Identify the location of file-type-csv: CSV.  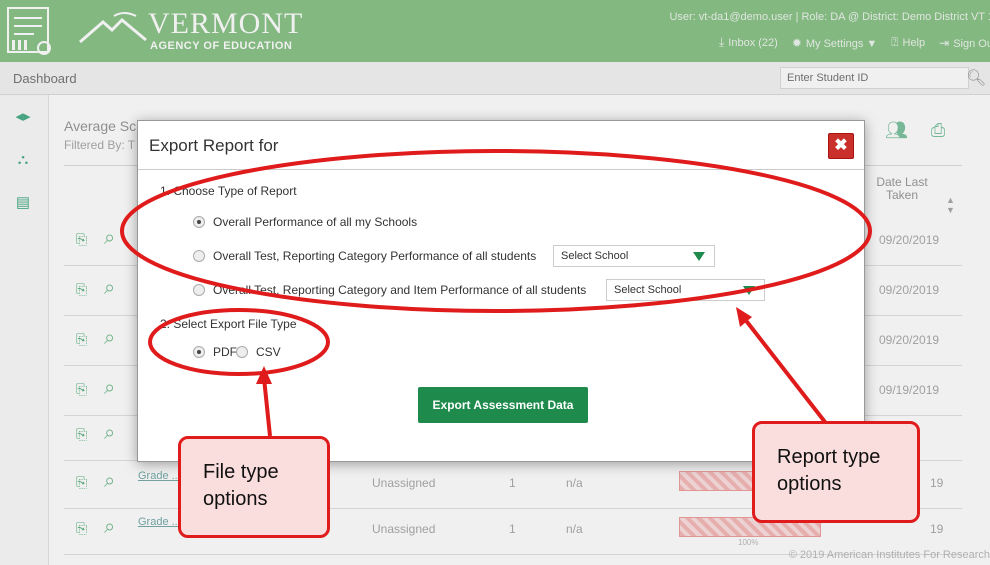
(258, 352).